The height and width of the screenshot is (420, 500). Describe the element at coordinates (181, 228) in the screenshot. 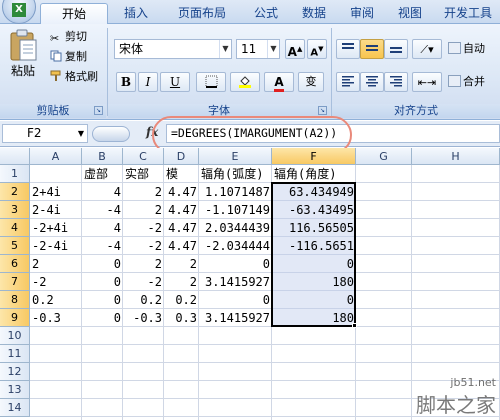

I see `cell-d4: 4.47` at that location.